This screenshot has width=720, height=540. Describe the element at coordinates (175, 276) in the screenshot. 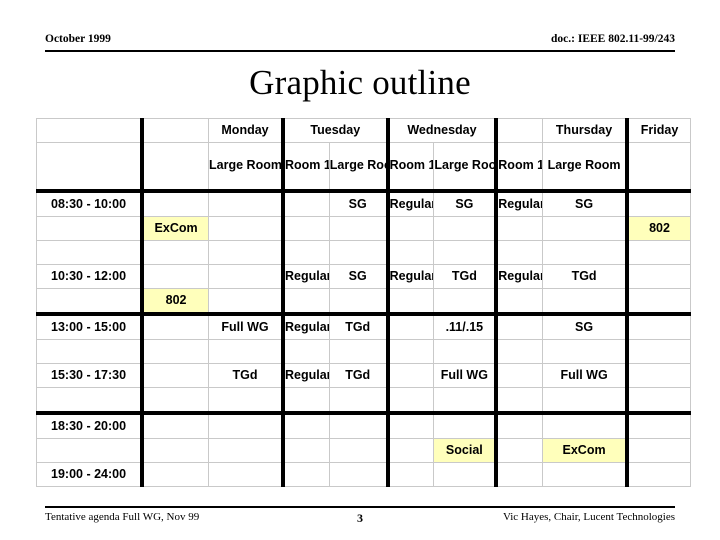

I see `cell-sun-room1-r4` at that location.